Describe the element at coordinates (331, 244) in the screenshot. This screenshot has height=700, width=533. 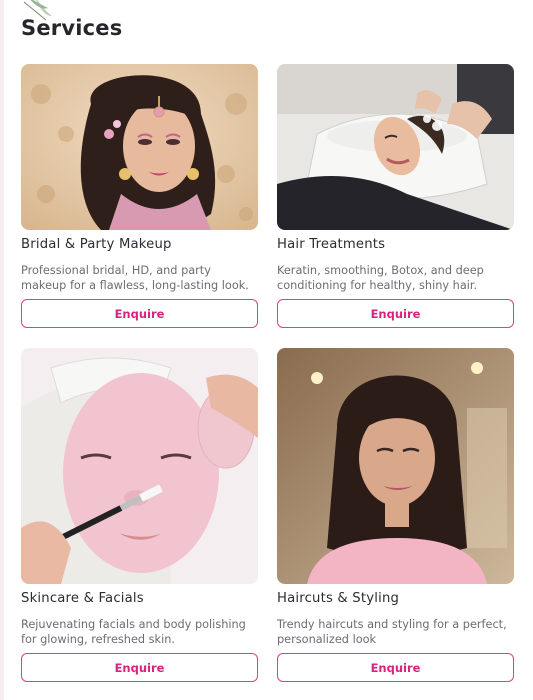
I see `service-title: Hair Treatments` at that location.